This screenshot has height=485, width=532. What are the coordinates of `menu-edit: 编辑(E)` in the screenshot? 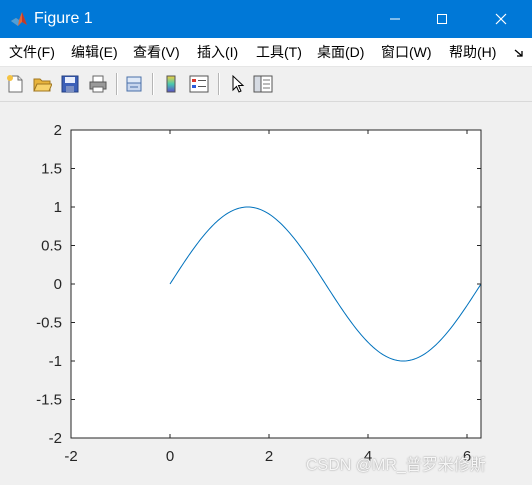 It's located at (94, 52).